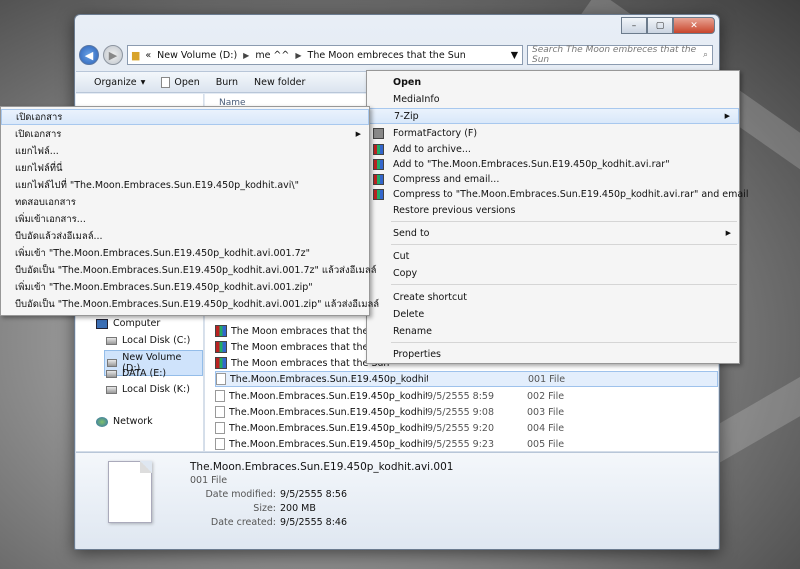 Image resolution: width=800 pixels, height=569 pixels. Describe the element at coordinates (387, 55) in the screenshot. I see `breadcrumb-current-folder: The Moon embreces that the Sun` at that location.